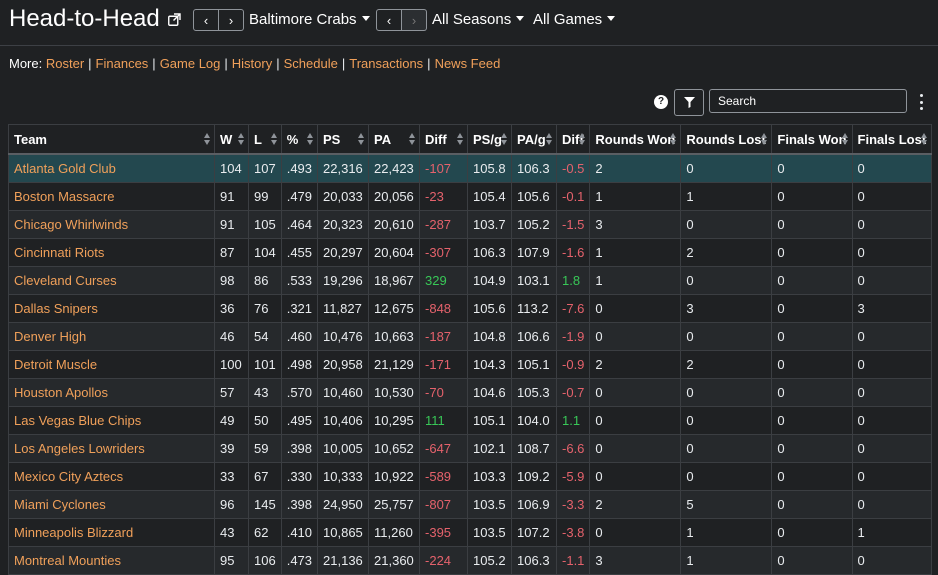 The image size is (938, 575). Describe the element at coordinates (394, 420) in the screenshot. I see `table-cell: 10,295` at that location.